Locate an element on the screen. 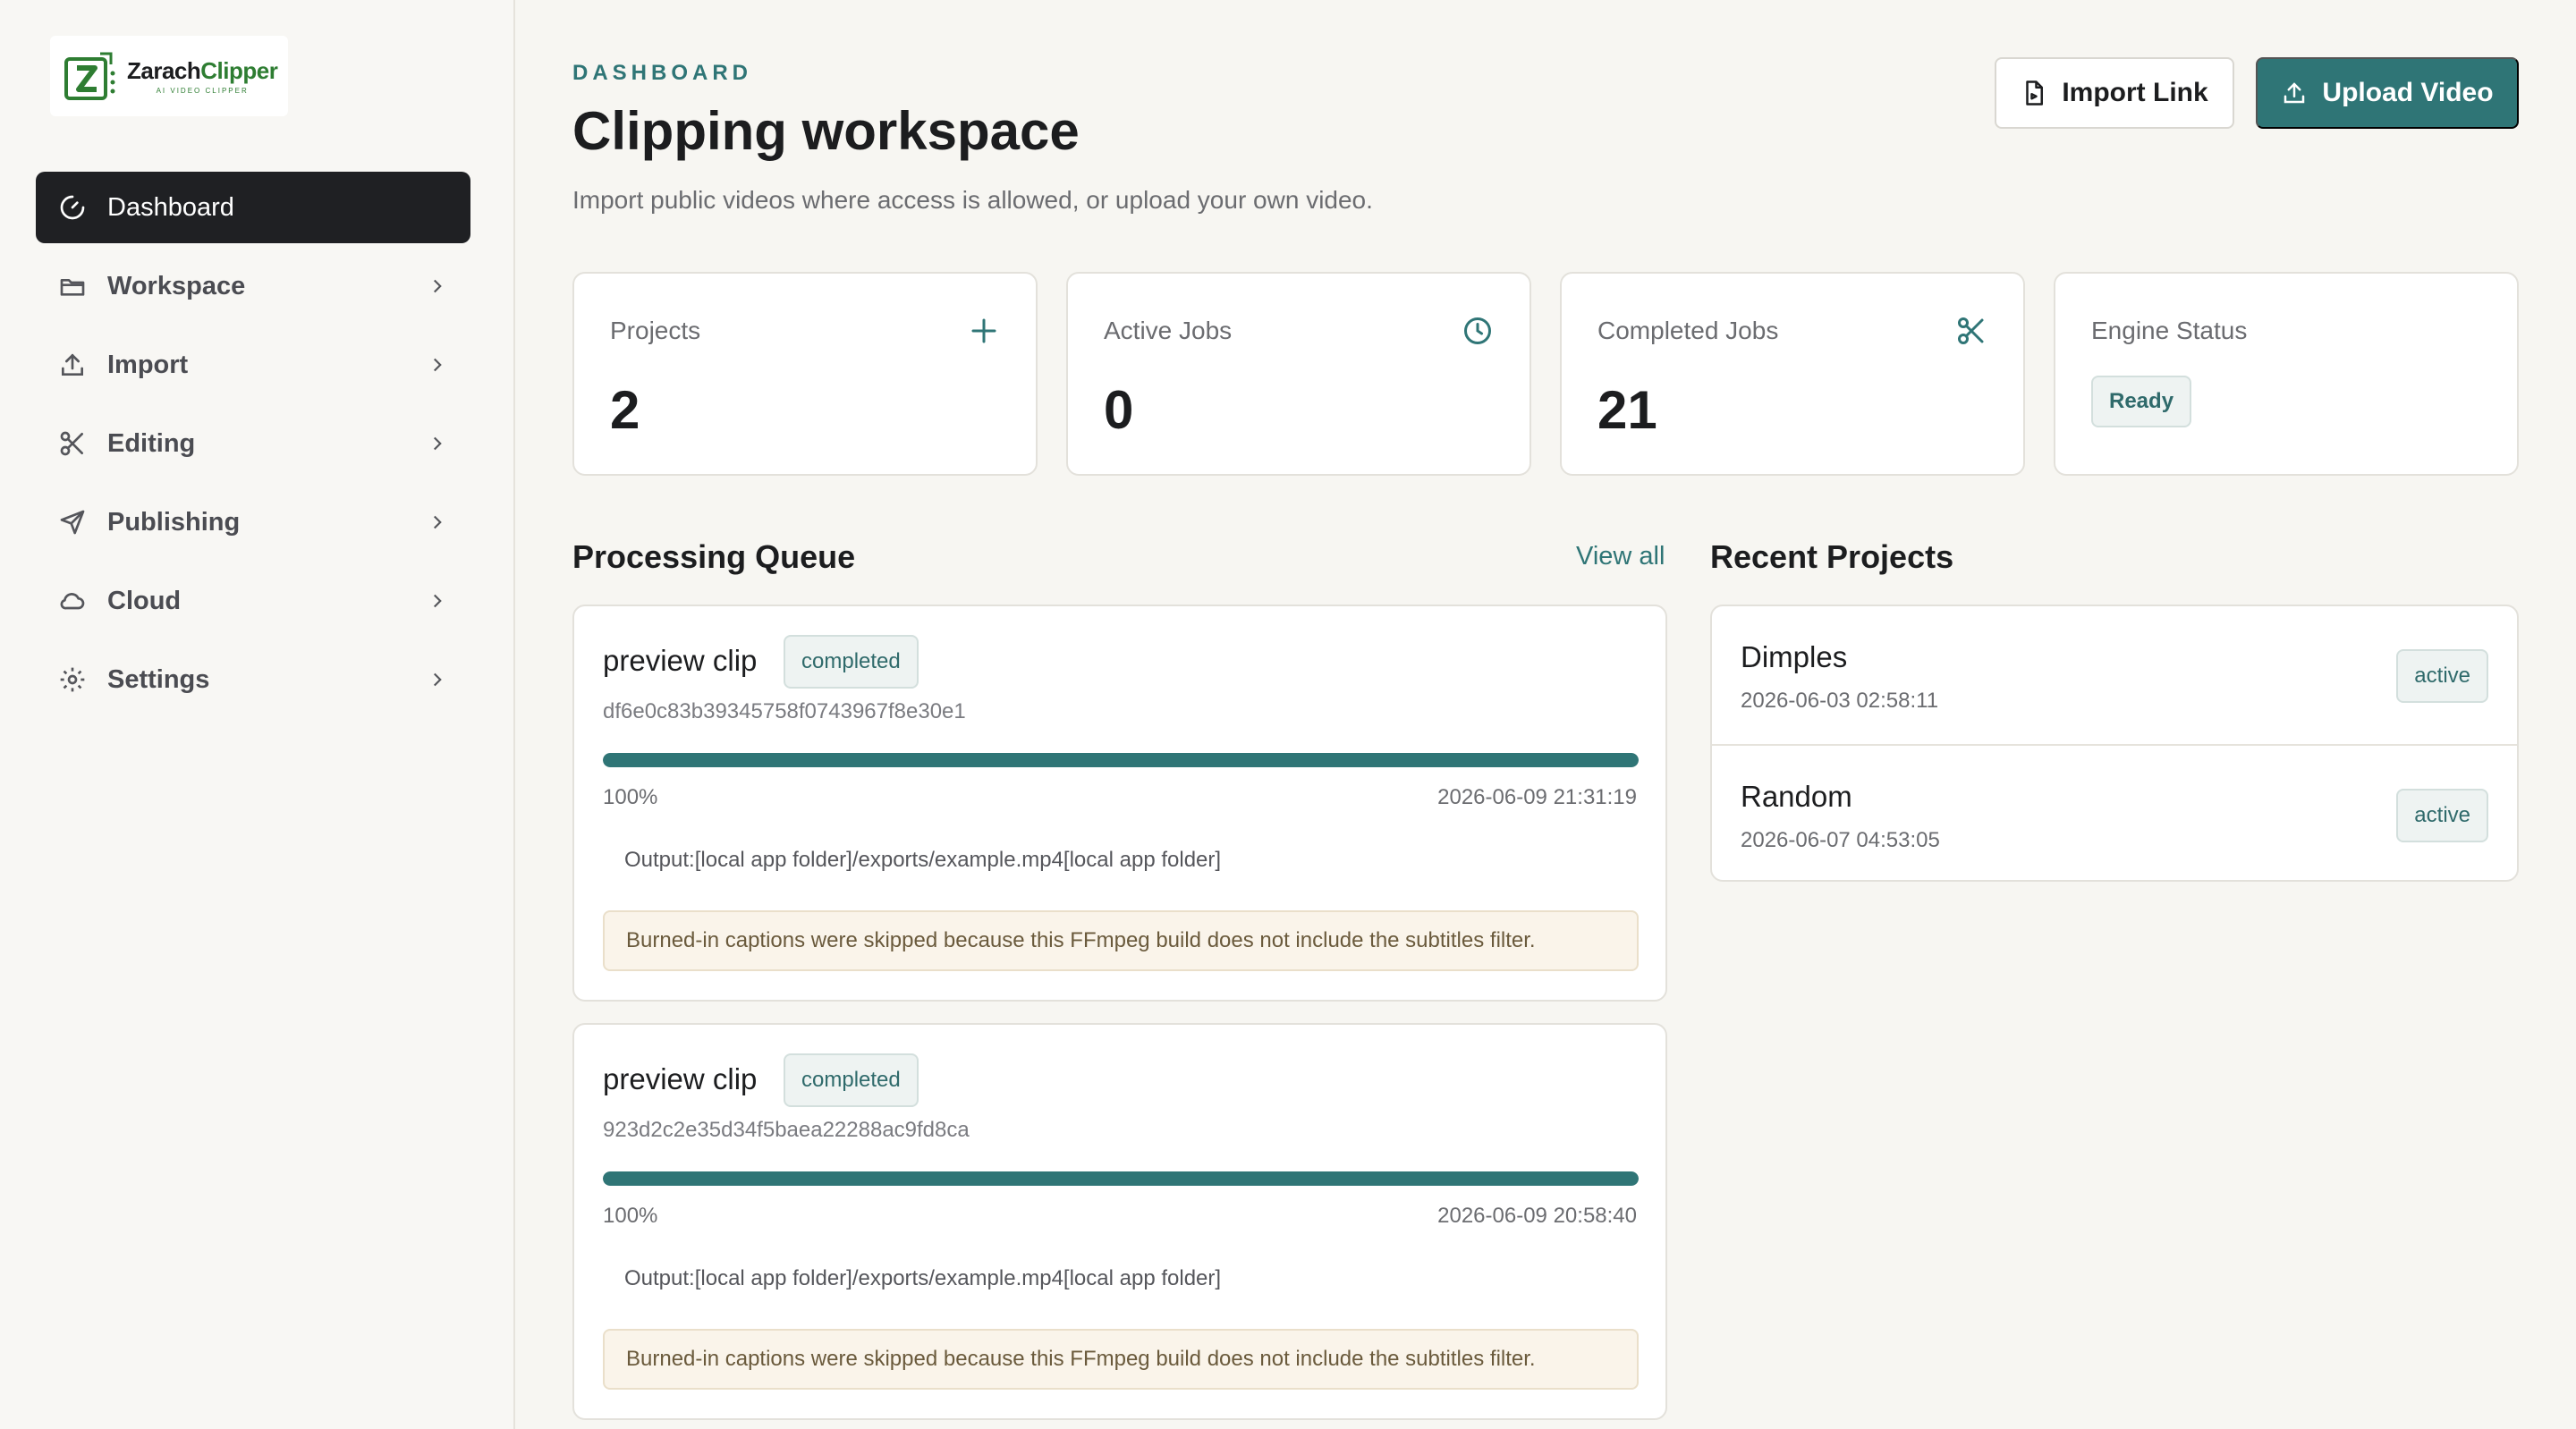 The width and height of the screenshot is (2576, 1429). brand-name: ZarachClipper is located at coordinates (202, 71).